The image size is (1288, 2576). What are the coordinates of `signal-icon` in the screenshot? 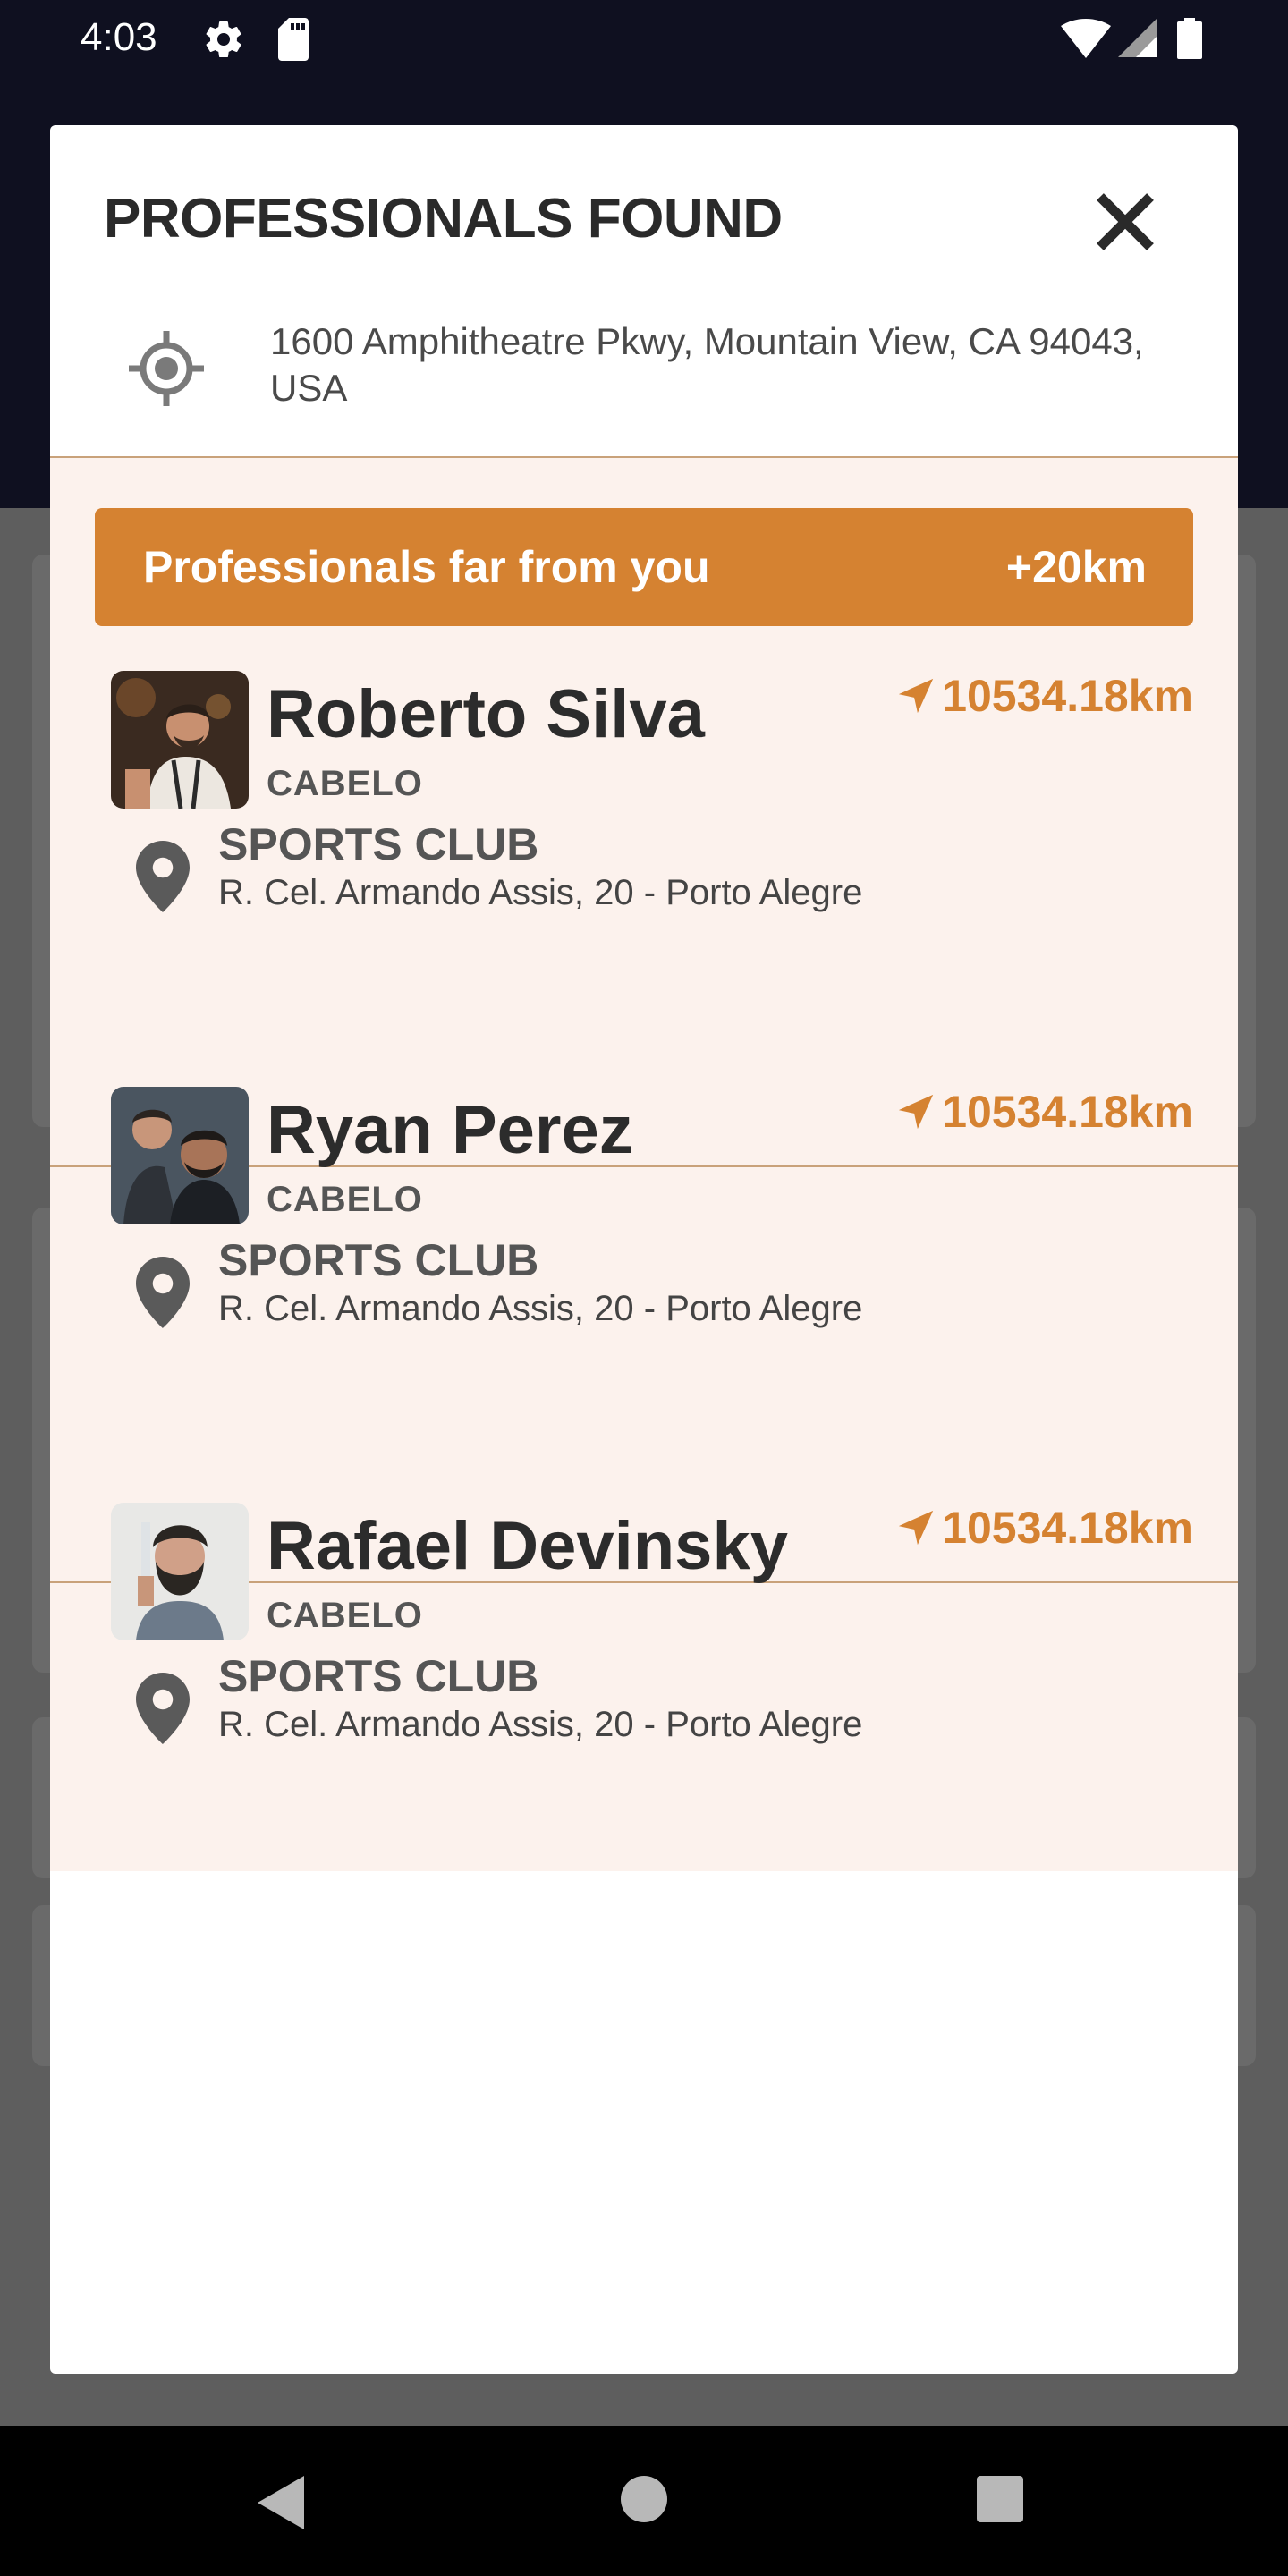 It's located at (1137, 37).